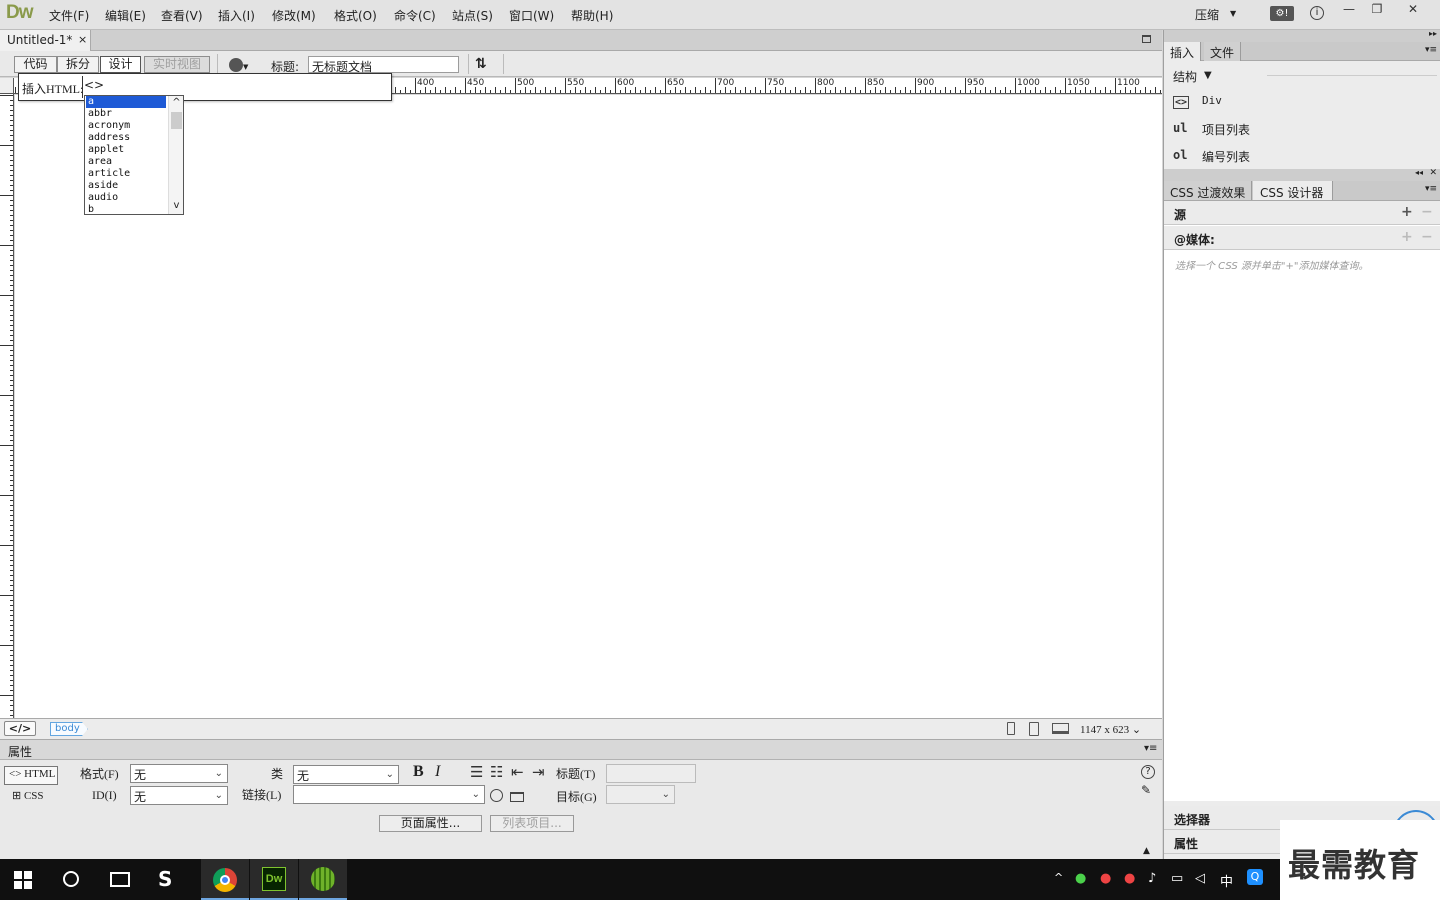  I want to click on tag-hint-item: article, so click(126, 174).